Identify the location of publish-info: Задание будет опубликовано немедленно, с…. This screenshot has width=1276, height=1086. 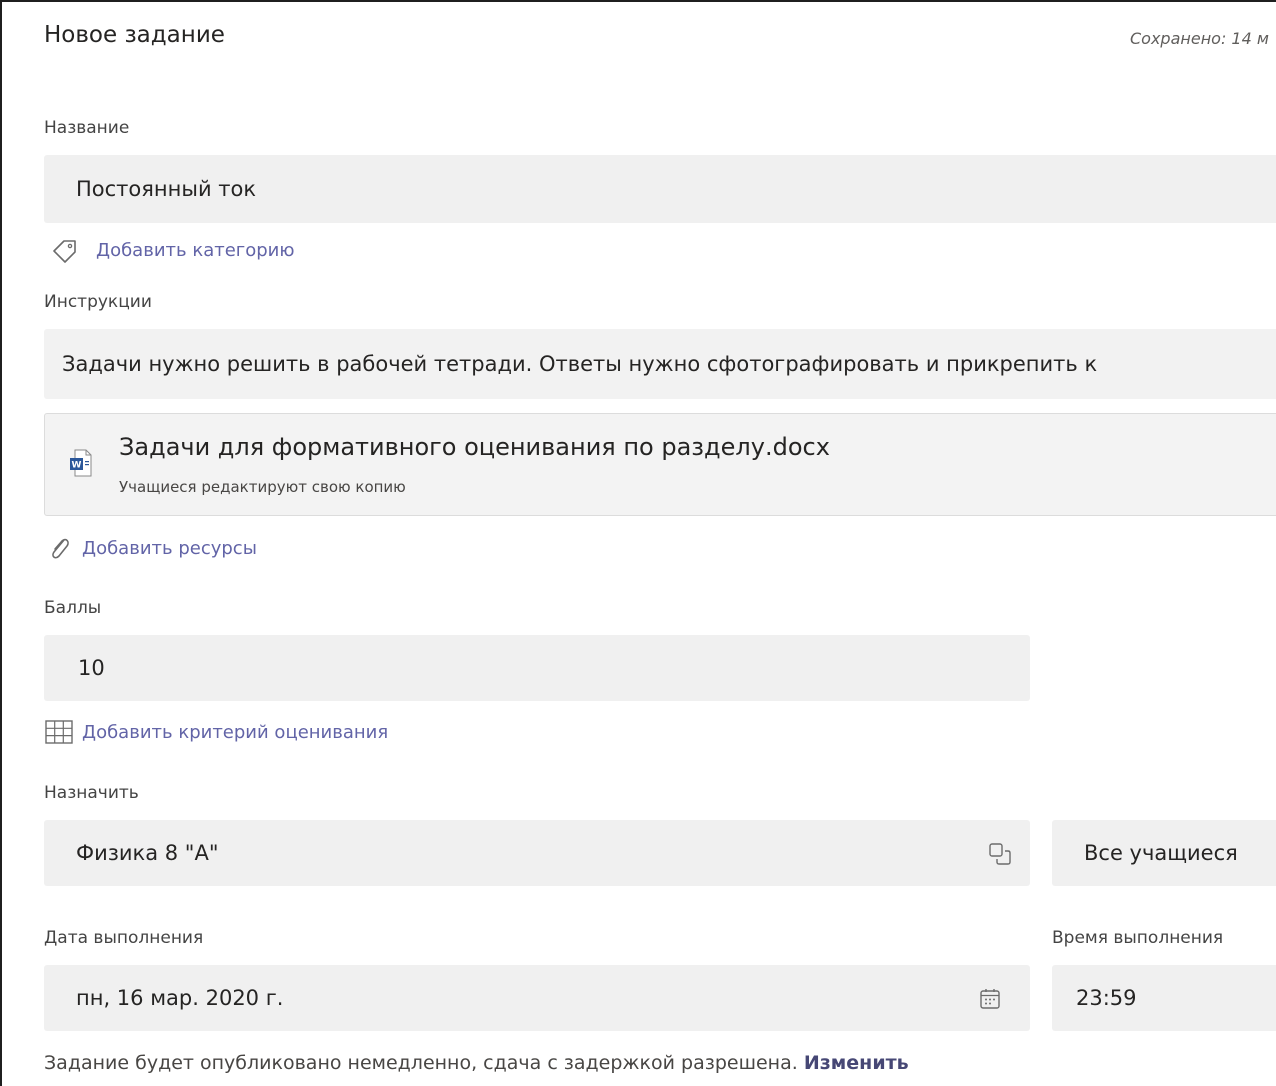
(476, 1063).